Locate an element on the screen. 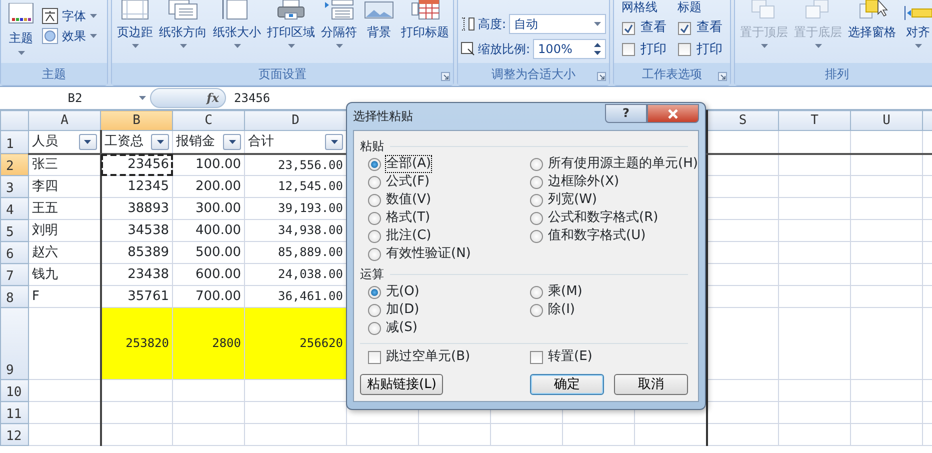 This screenshot has width=932, height=453. spin-field: 100% is located at coordinates (569, 49).